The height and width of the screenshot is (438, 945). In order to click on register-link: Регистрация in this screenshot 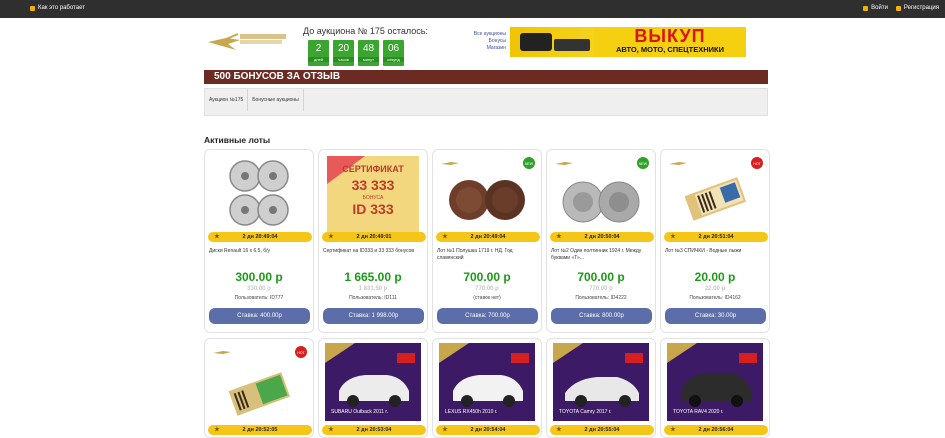, I will do `click(917, 8)`.